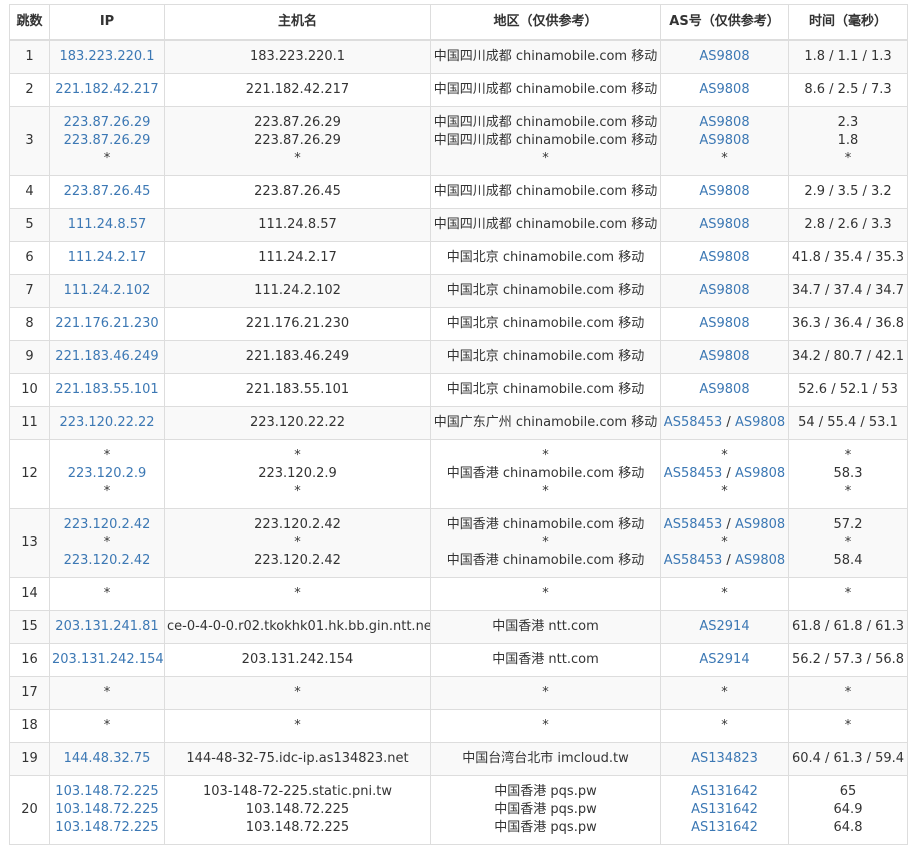  I want to click on ip-link-cell: 223.120.22.22, so click(107, 423).